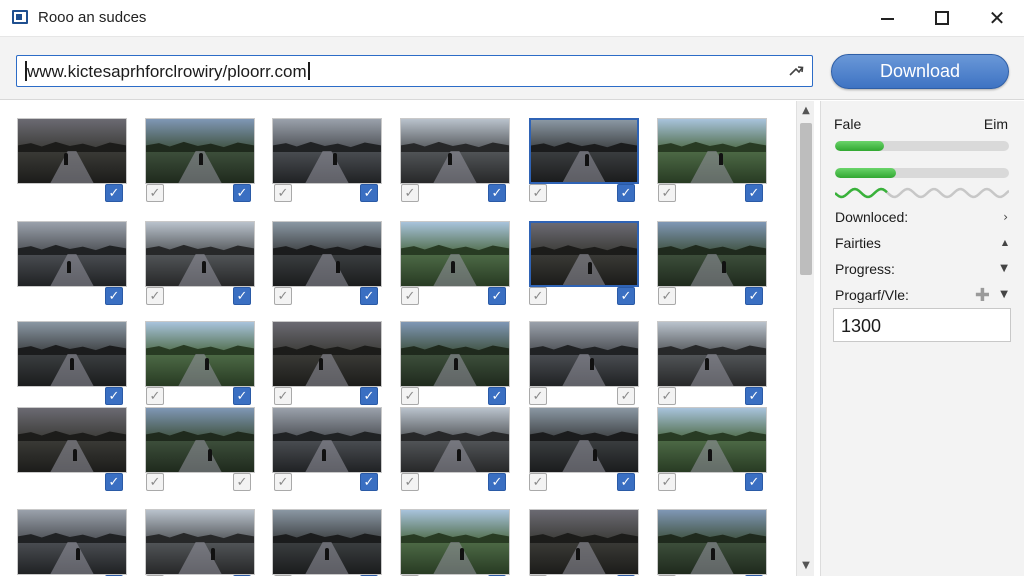 The height and width of the screenshot is (576, 1024). I want to click on triangle-up-icon: ▲, so click(1005, 242).